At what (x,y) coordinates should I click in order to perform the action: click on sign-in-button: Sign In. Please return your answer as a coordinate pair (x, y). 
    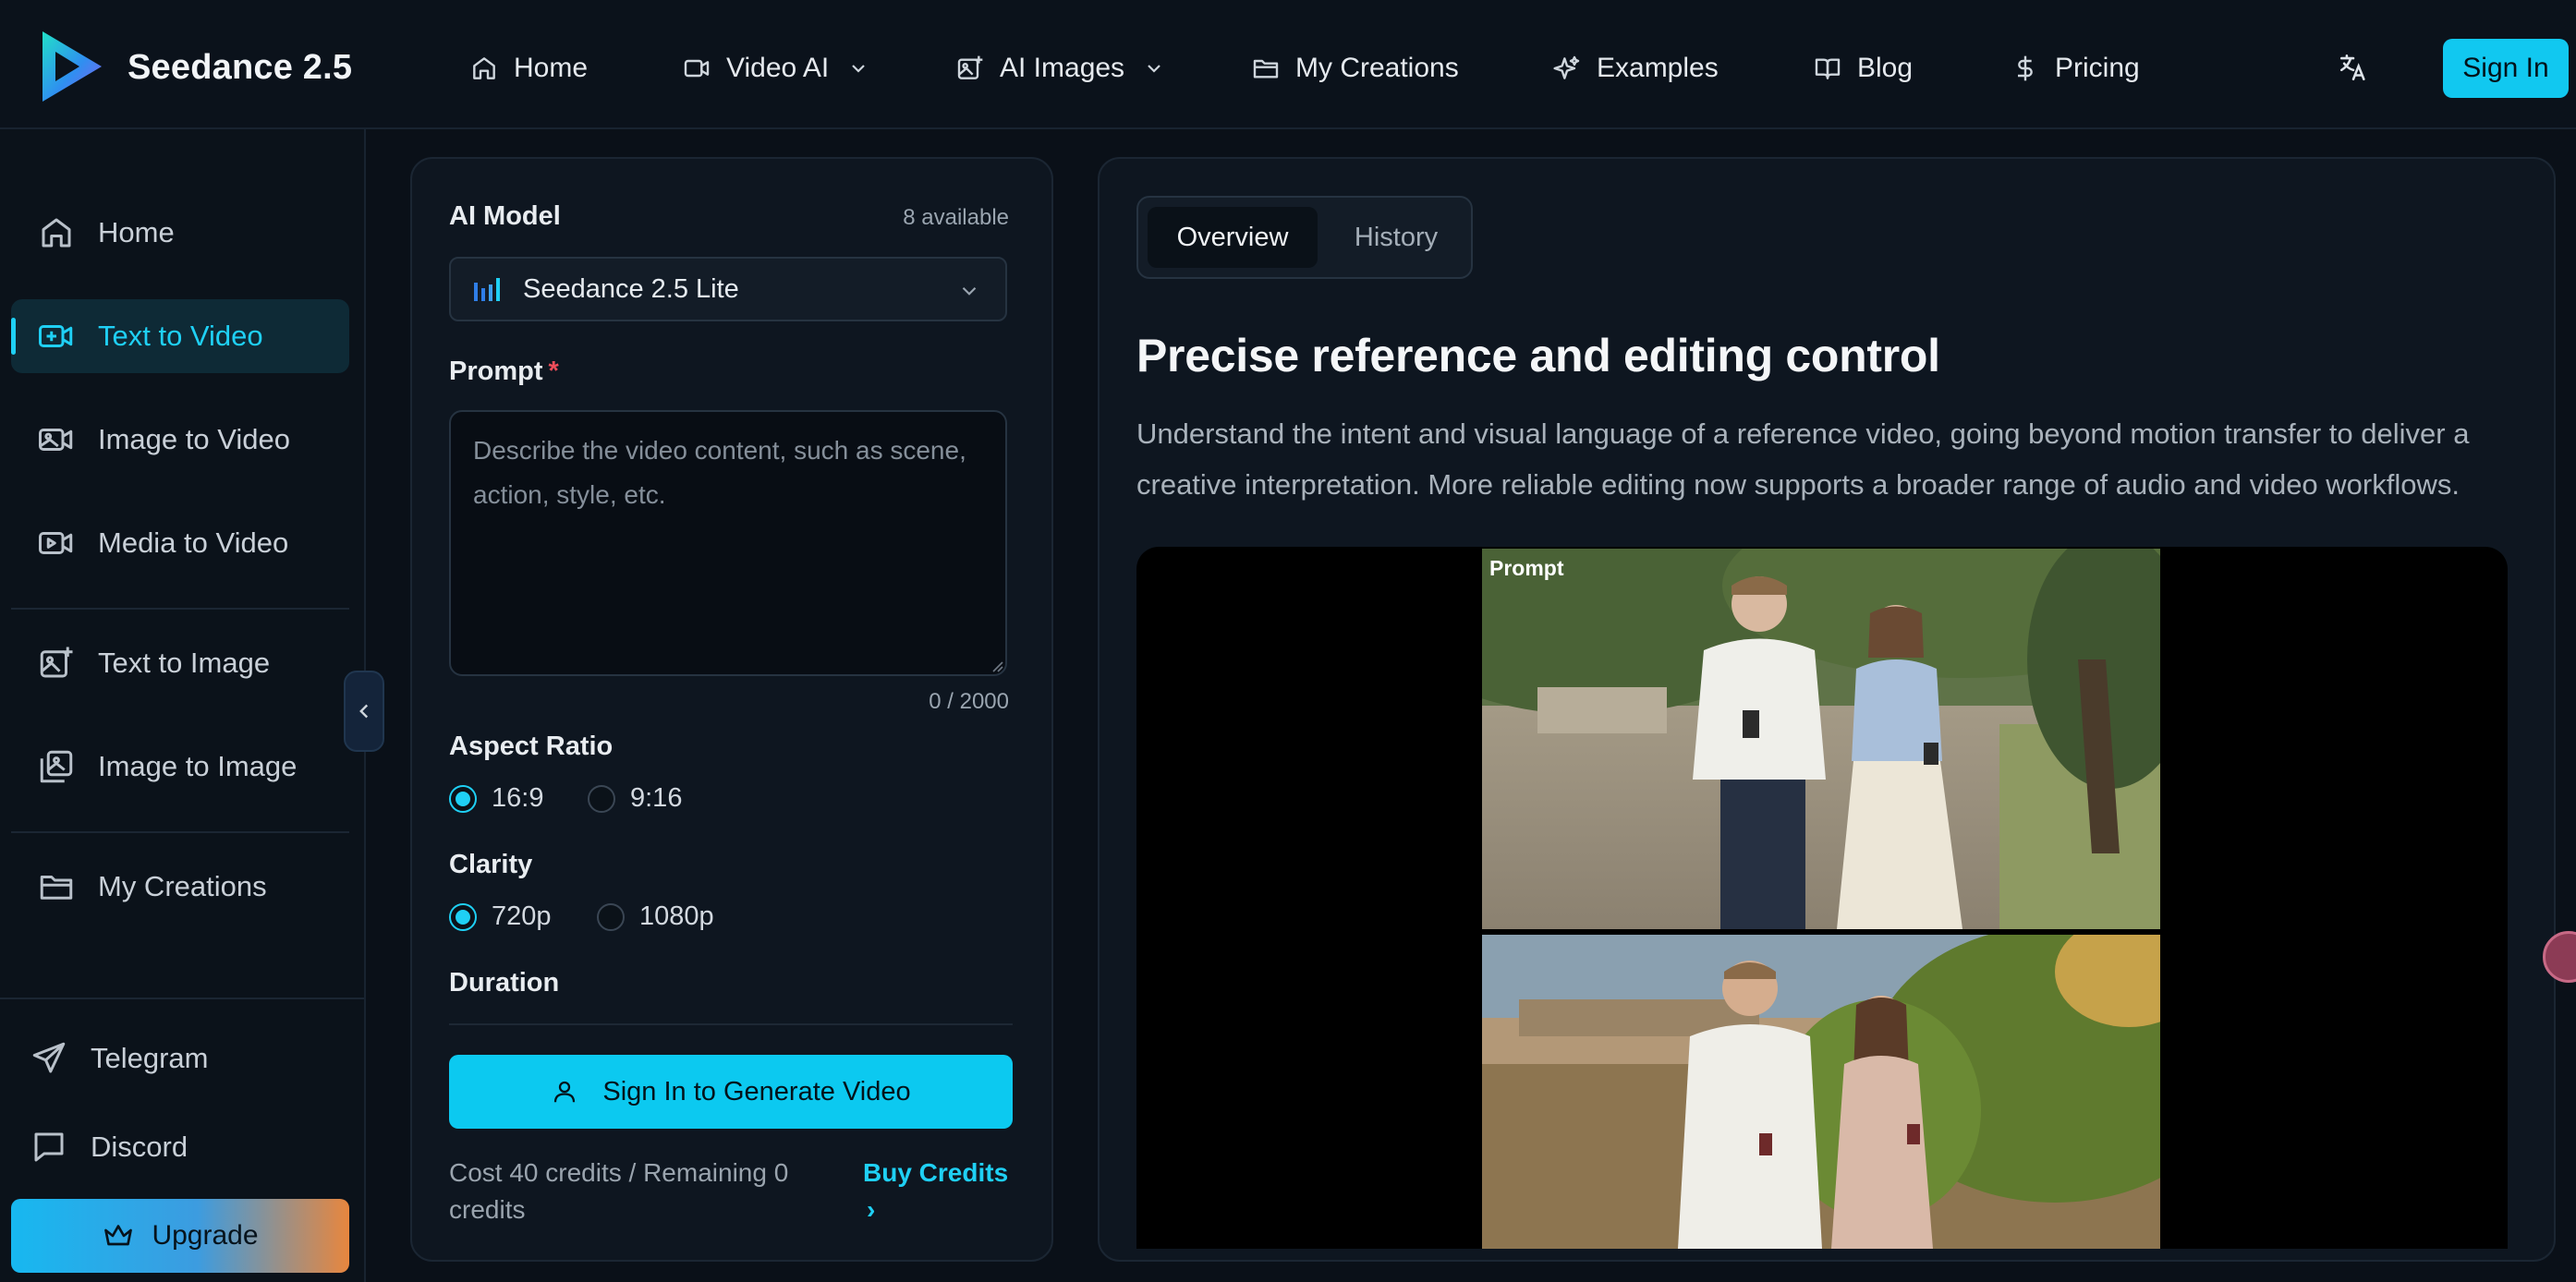
    Looking at the image, I should click on (2506, 68).